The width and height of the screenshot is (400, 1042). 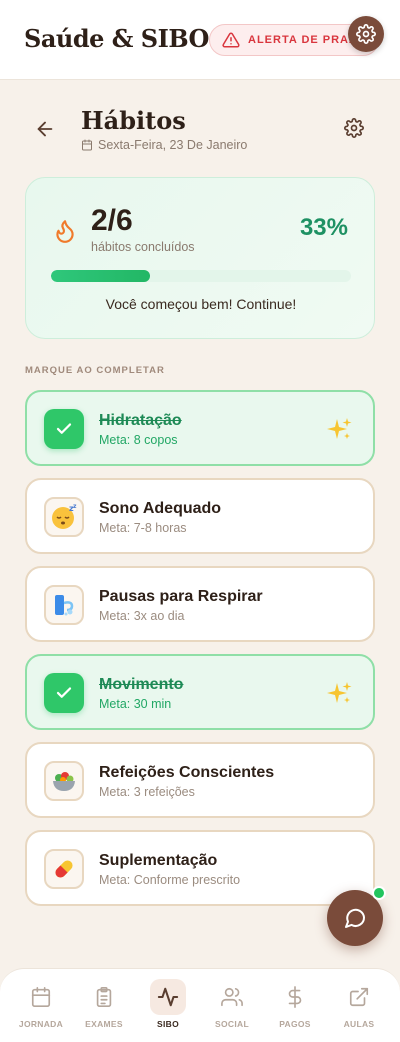 I want to click on warning-icon, so click(x=231, y=40).